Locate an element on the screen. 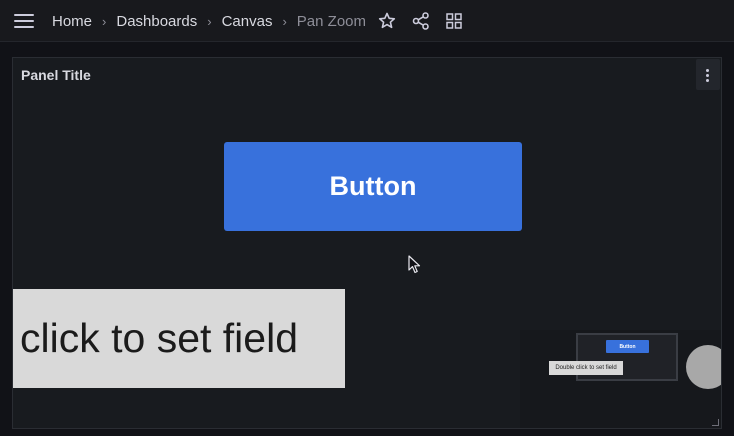 The image size is (734, 436). resize-handle-icon is located at coordinates (715, 422).